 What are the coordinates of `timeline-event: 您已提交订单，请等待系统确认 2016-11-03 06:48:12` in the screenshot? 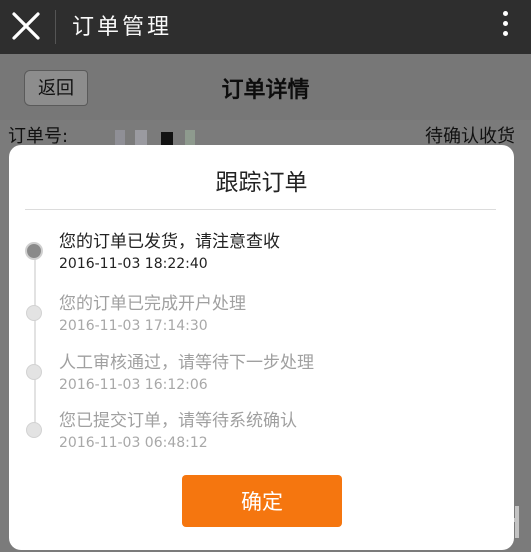 It's located at (261, 431).